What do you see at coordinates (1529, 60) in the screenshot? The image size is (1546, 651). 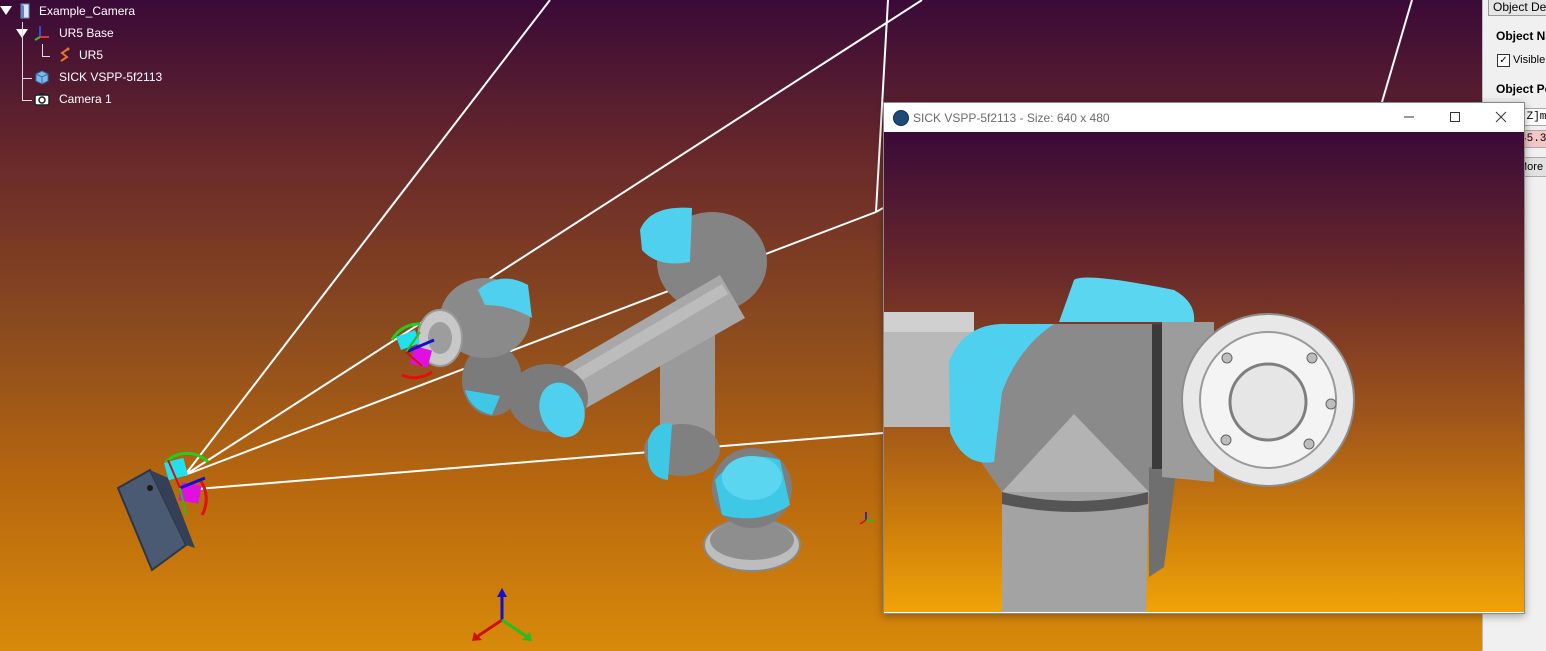 I see `visible-label: Visible` at bounding box center [1529, 60].